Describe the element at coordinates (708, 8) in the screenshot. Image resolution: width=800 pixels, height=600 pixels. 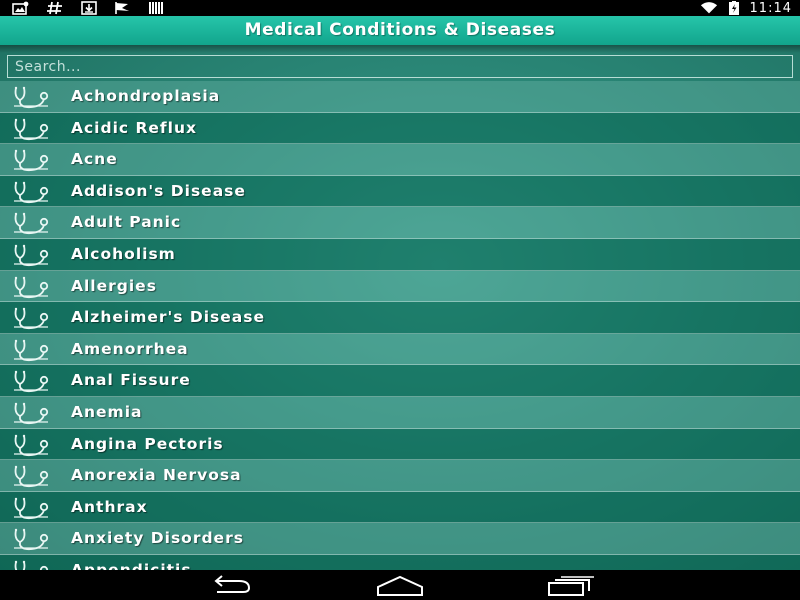
I see `wifi-icon` at that location.